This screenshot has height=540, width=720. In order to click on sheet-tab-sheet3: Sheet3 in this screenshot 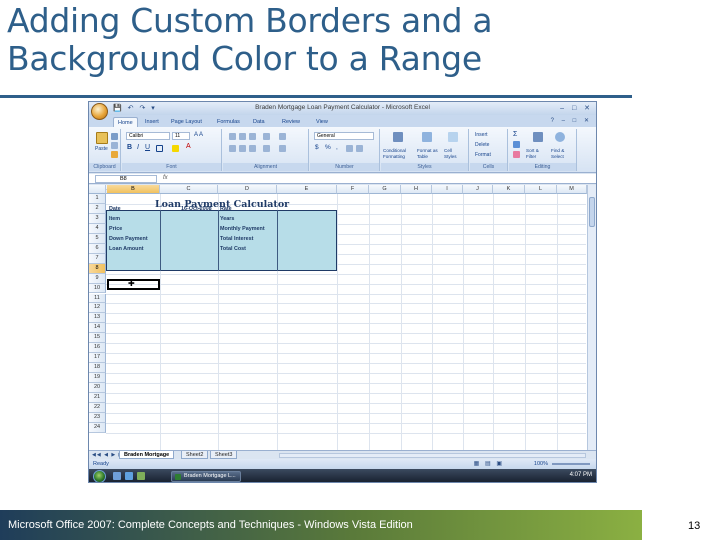, I will do `click(224, 455)`.